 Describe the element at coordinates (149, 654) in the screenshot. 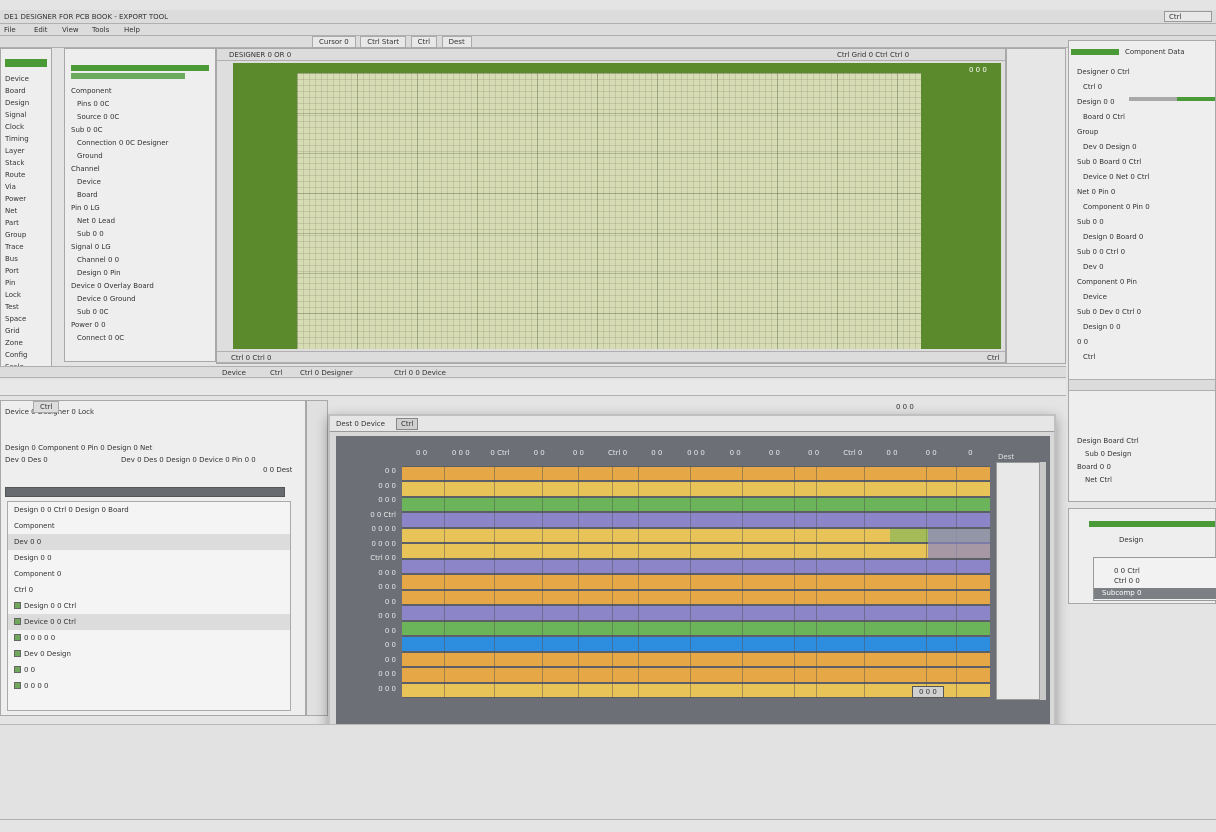

I see `properties-list-item: Dev 0 Design` at that location.